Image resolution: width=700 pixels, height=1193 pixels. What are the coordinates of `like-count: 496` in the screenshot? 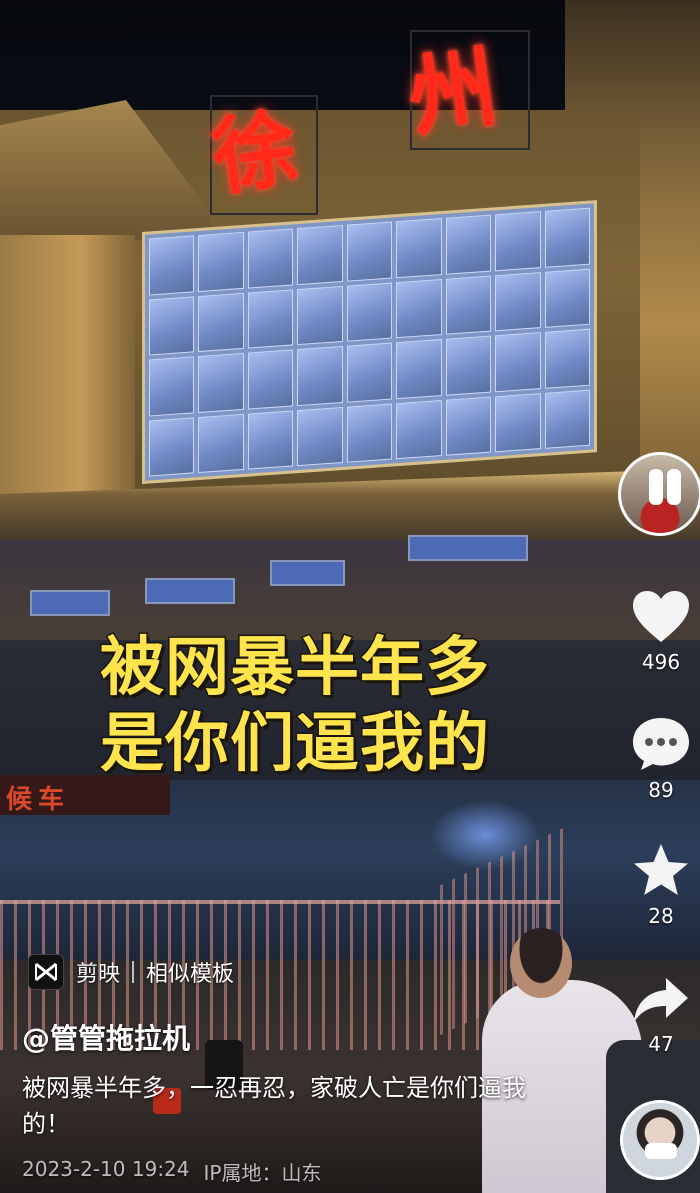 It's located at (661, 662).